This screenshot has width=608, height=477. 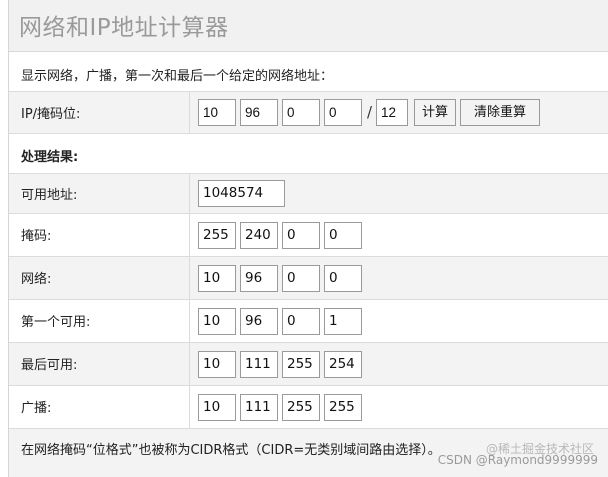 I want to click on csdn-watermark: CSDN @Raymond9999999, so click(x=517, y=460).